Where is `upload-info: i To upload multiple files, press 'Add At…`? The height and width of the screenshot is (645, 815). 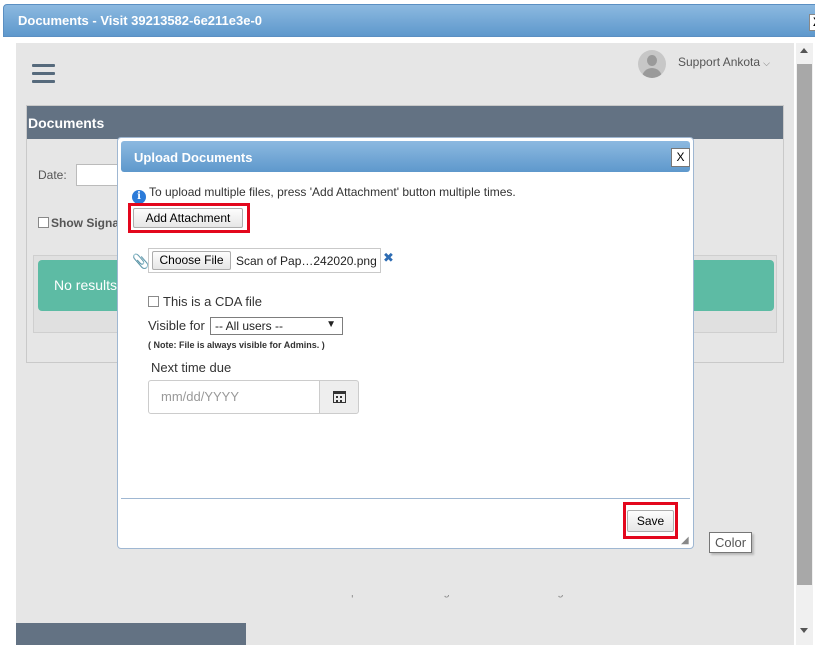 upload-info: i To upload multiple files, press 'Add At… is located at coordinates (324, 194).